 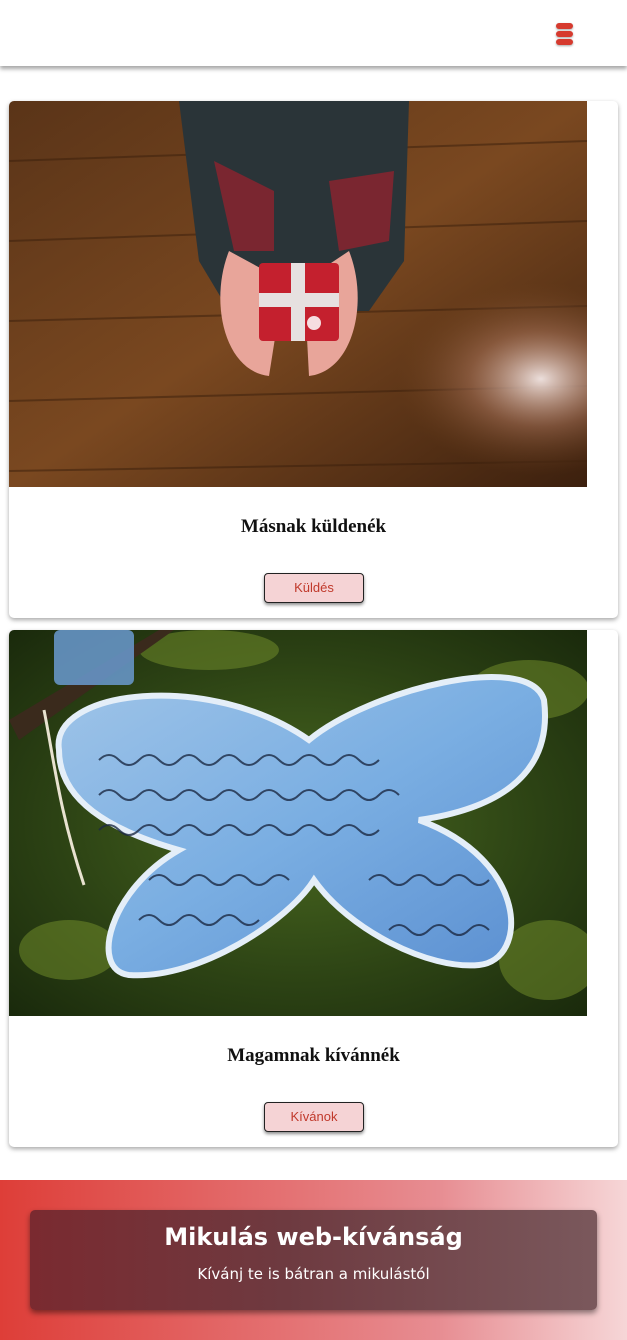 I want to click on footer-title: Mikulás web-kívánság, so click(x=313, y=1237).